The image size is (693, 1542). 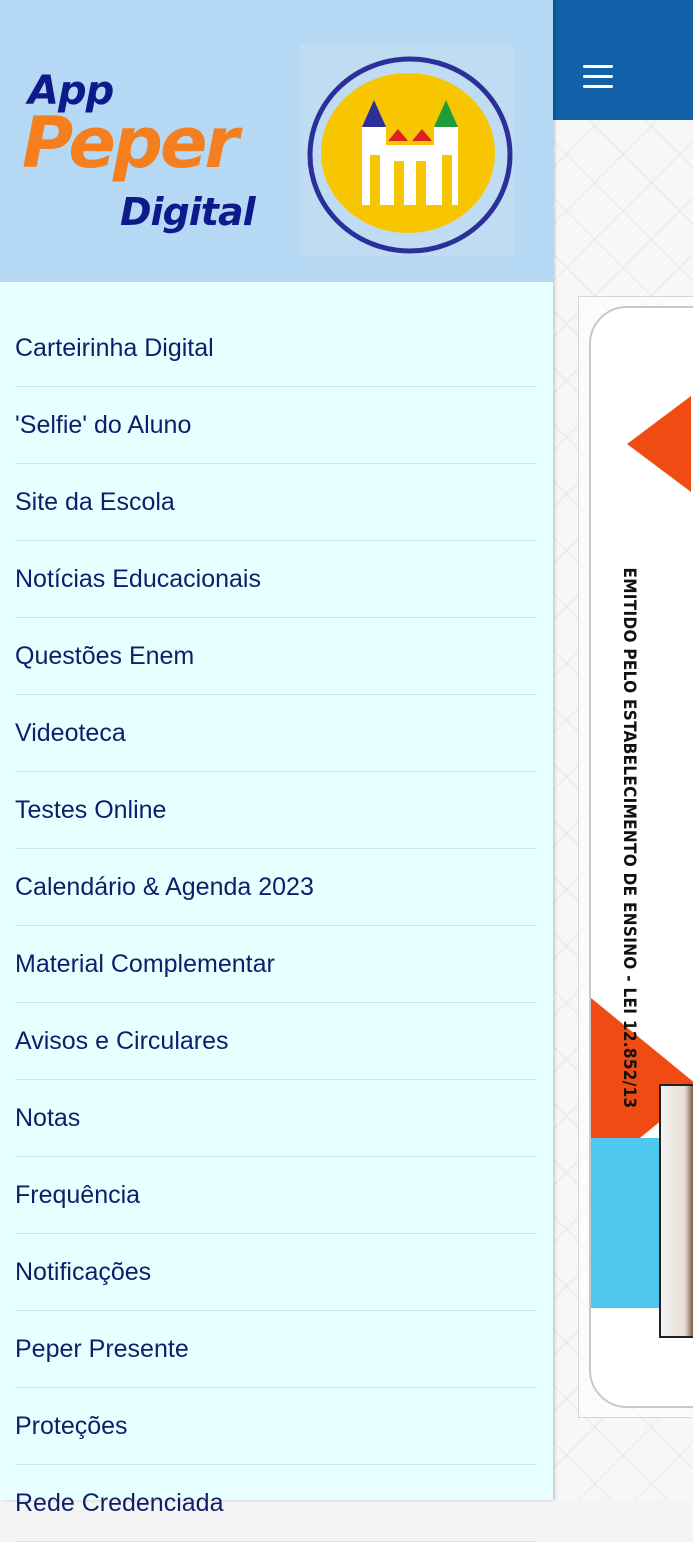 I want to click on menu-item-calendario-agenda: Calendário & Agenda 2023, so click(x=276, y=887).